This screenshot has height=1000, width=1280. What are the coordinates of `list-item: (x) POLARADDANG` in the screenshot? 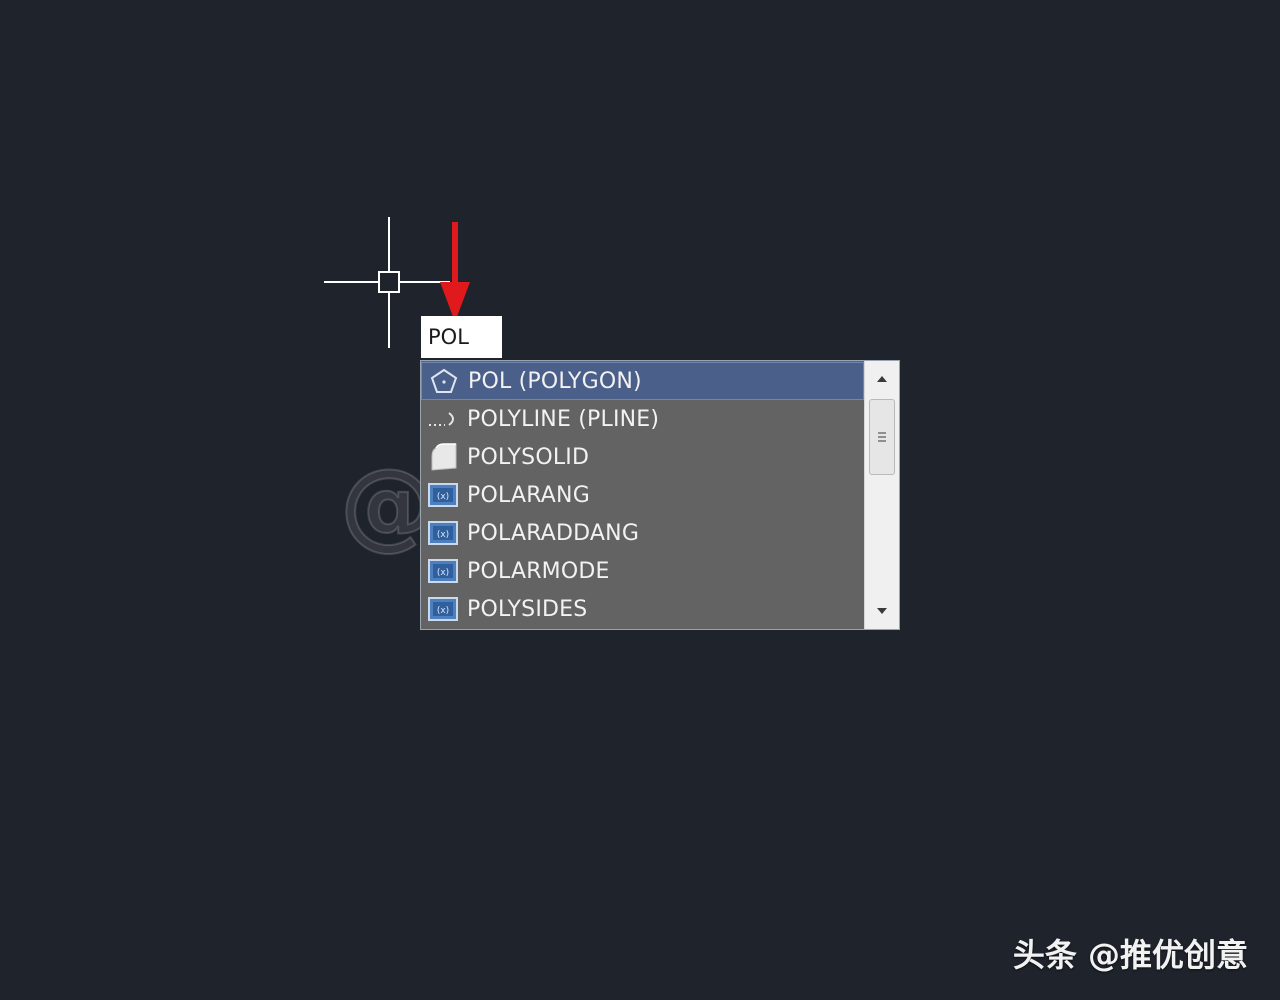 It's located at (642, 533).